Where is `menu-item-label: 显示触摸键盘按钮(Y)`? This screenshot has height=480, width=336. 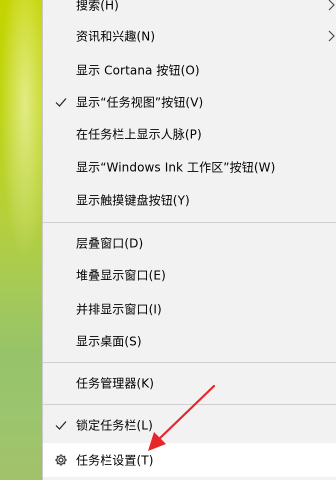 menu-item-label: 显示触摸键盘按钮(Y) is located at coordinates (133, 200).